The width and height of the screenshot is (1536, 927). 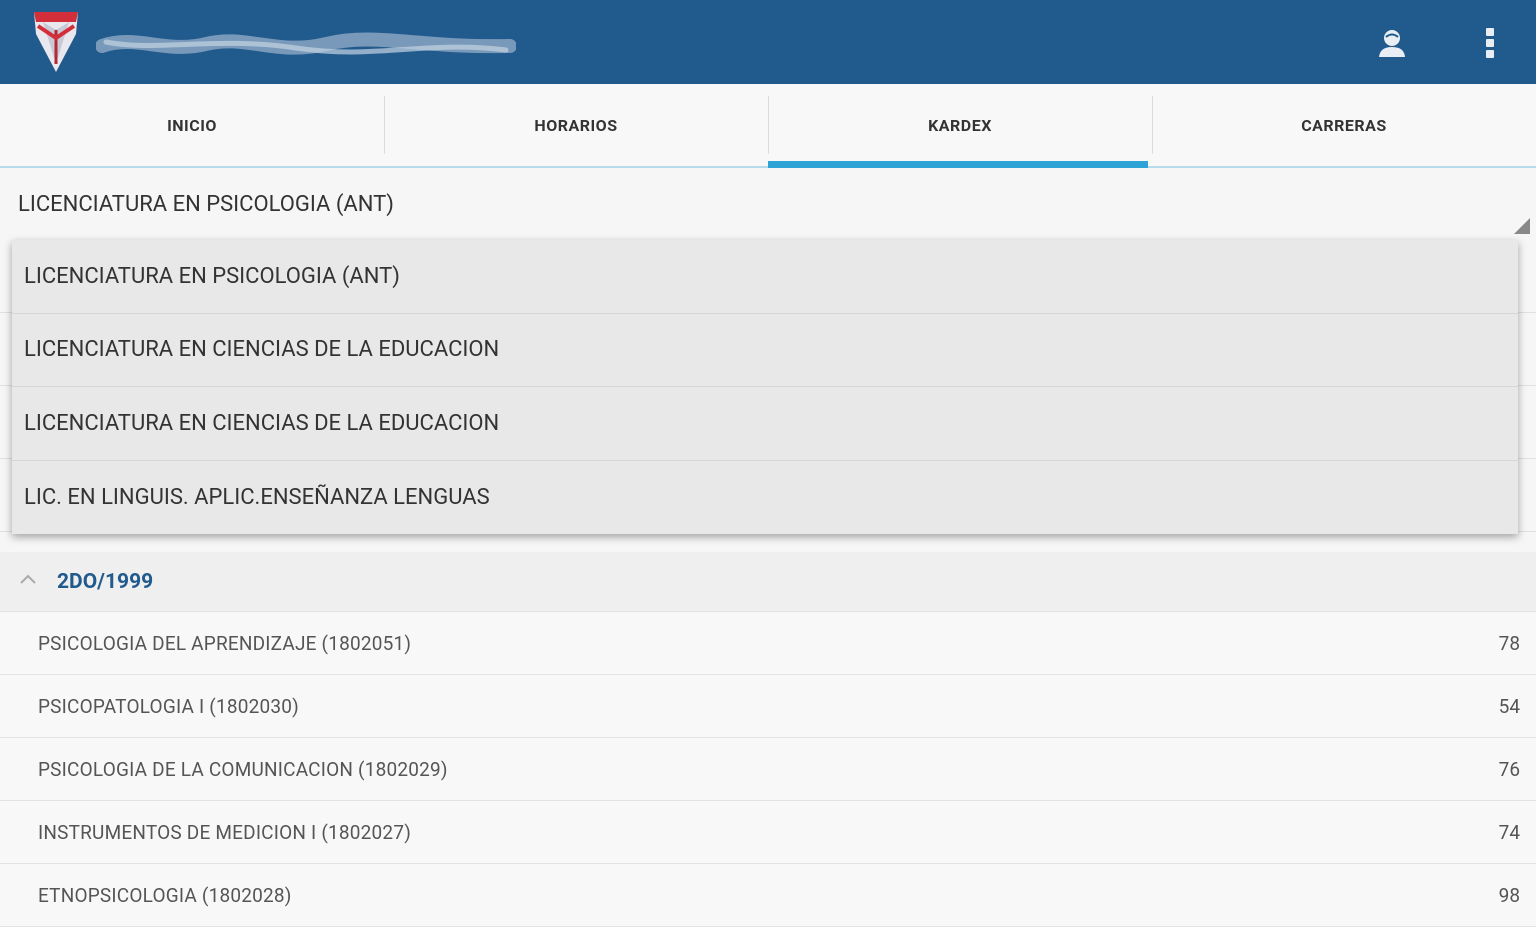 What do you see at coordinates (28, 579) in the screenshot?
I see `chevron-up-icon` at bounding box center [28, 579].